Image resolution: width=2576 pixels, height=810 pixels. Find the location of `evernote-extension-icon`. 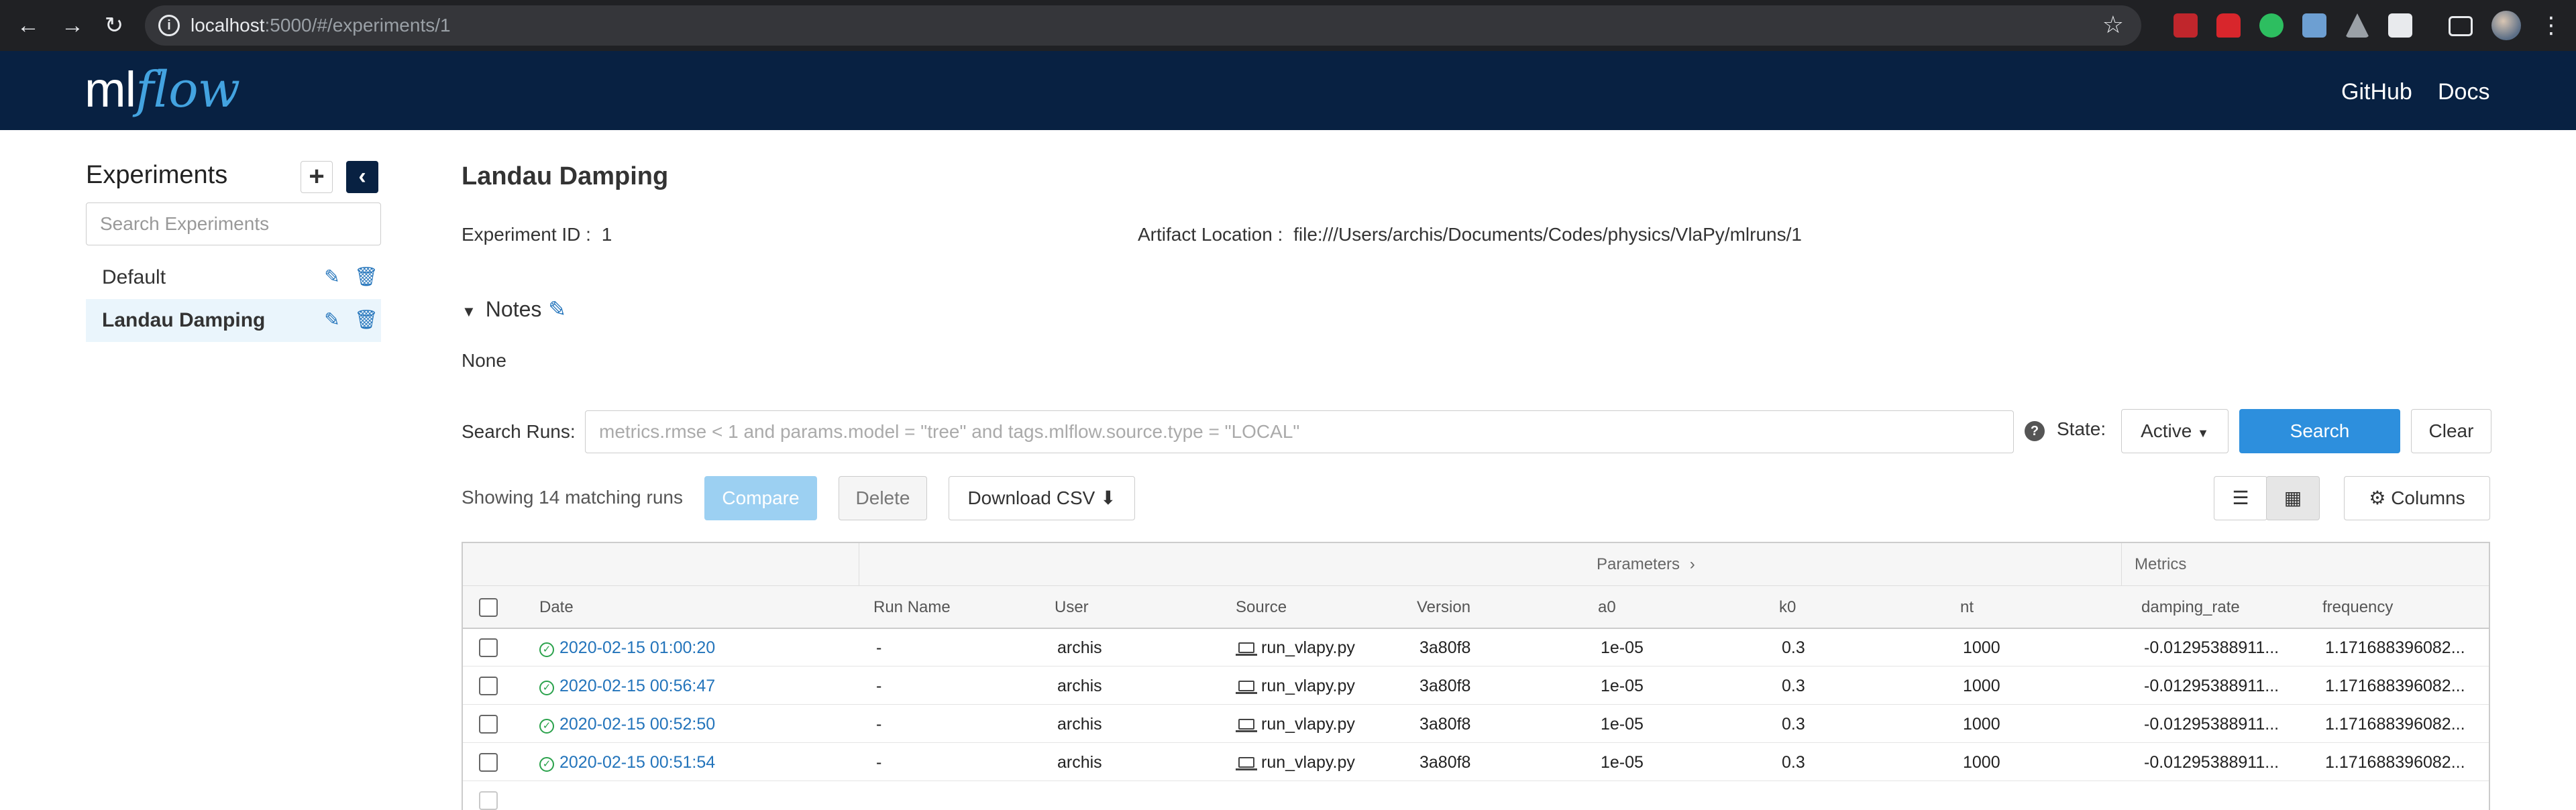

evernote-extension-icon is located at coordinates (2271, 26).